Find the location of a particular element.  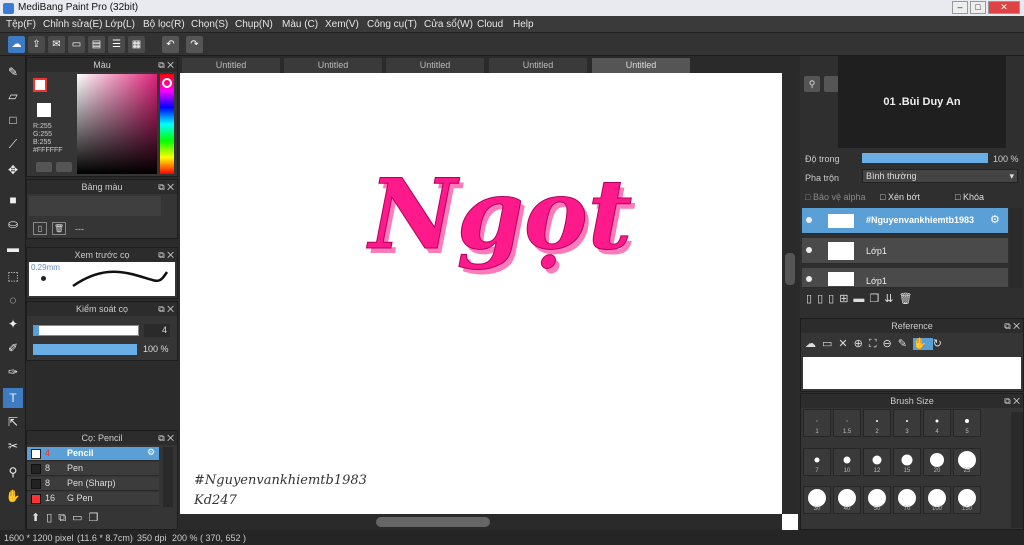

brush-size-option: 1.5 is located at coordinates (847, 423).